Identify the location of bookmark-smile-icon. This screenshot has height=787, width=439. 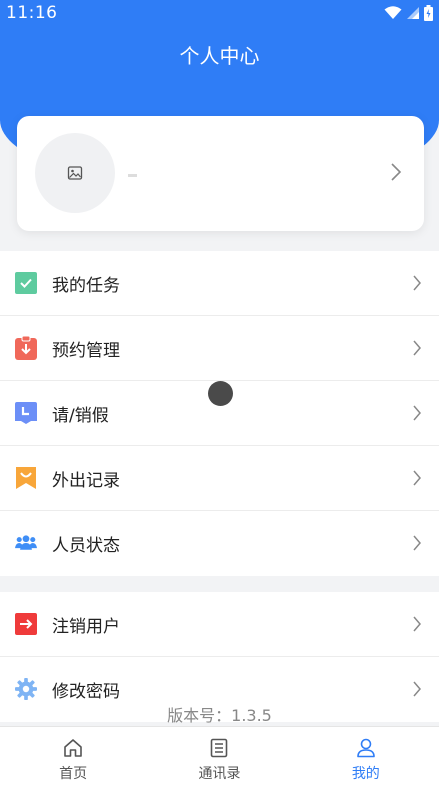
(26, 478).